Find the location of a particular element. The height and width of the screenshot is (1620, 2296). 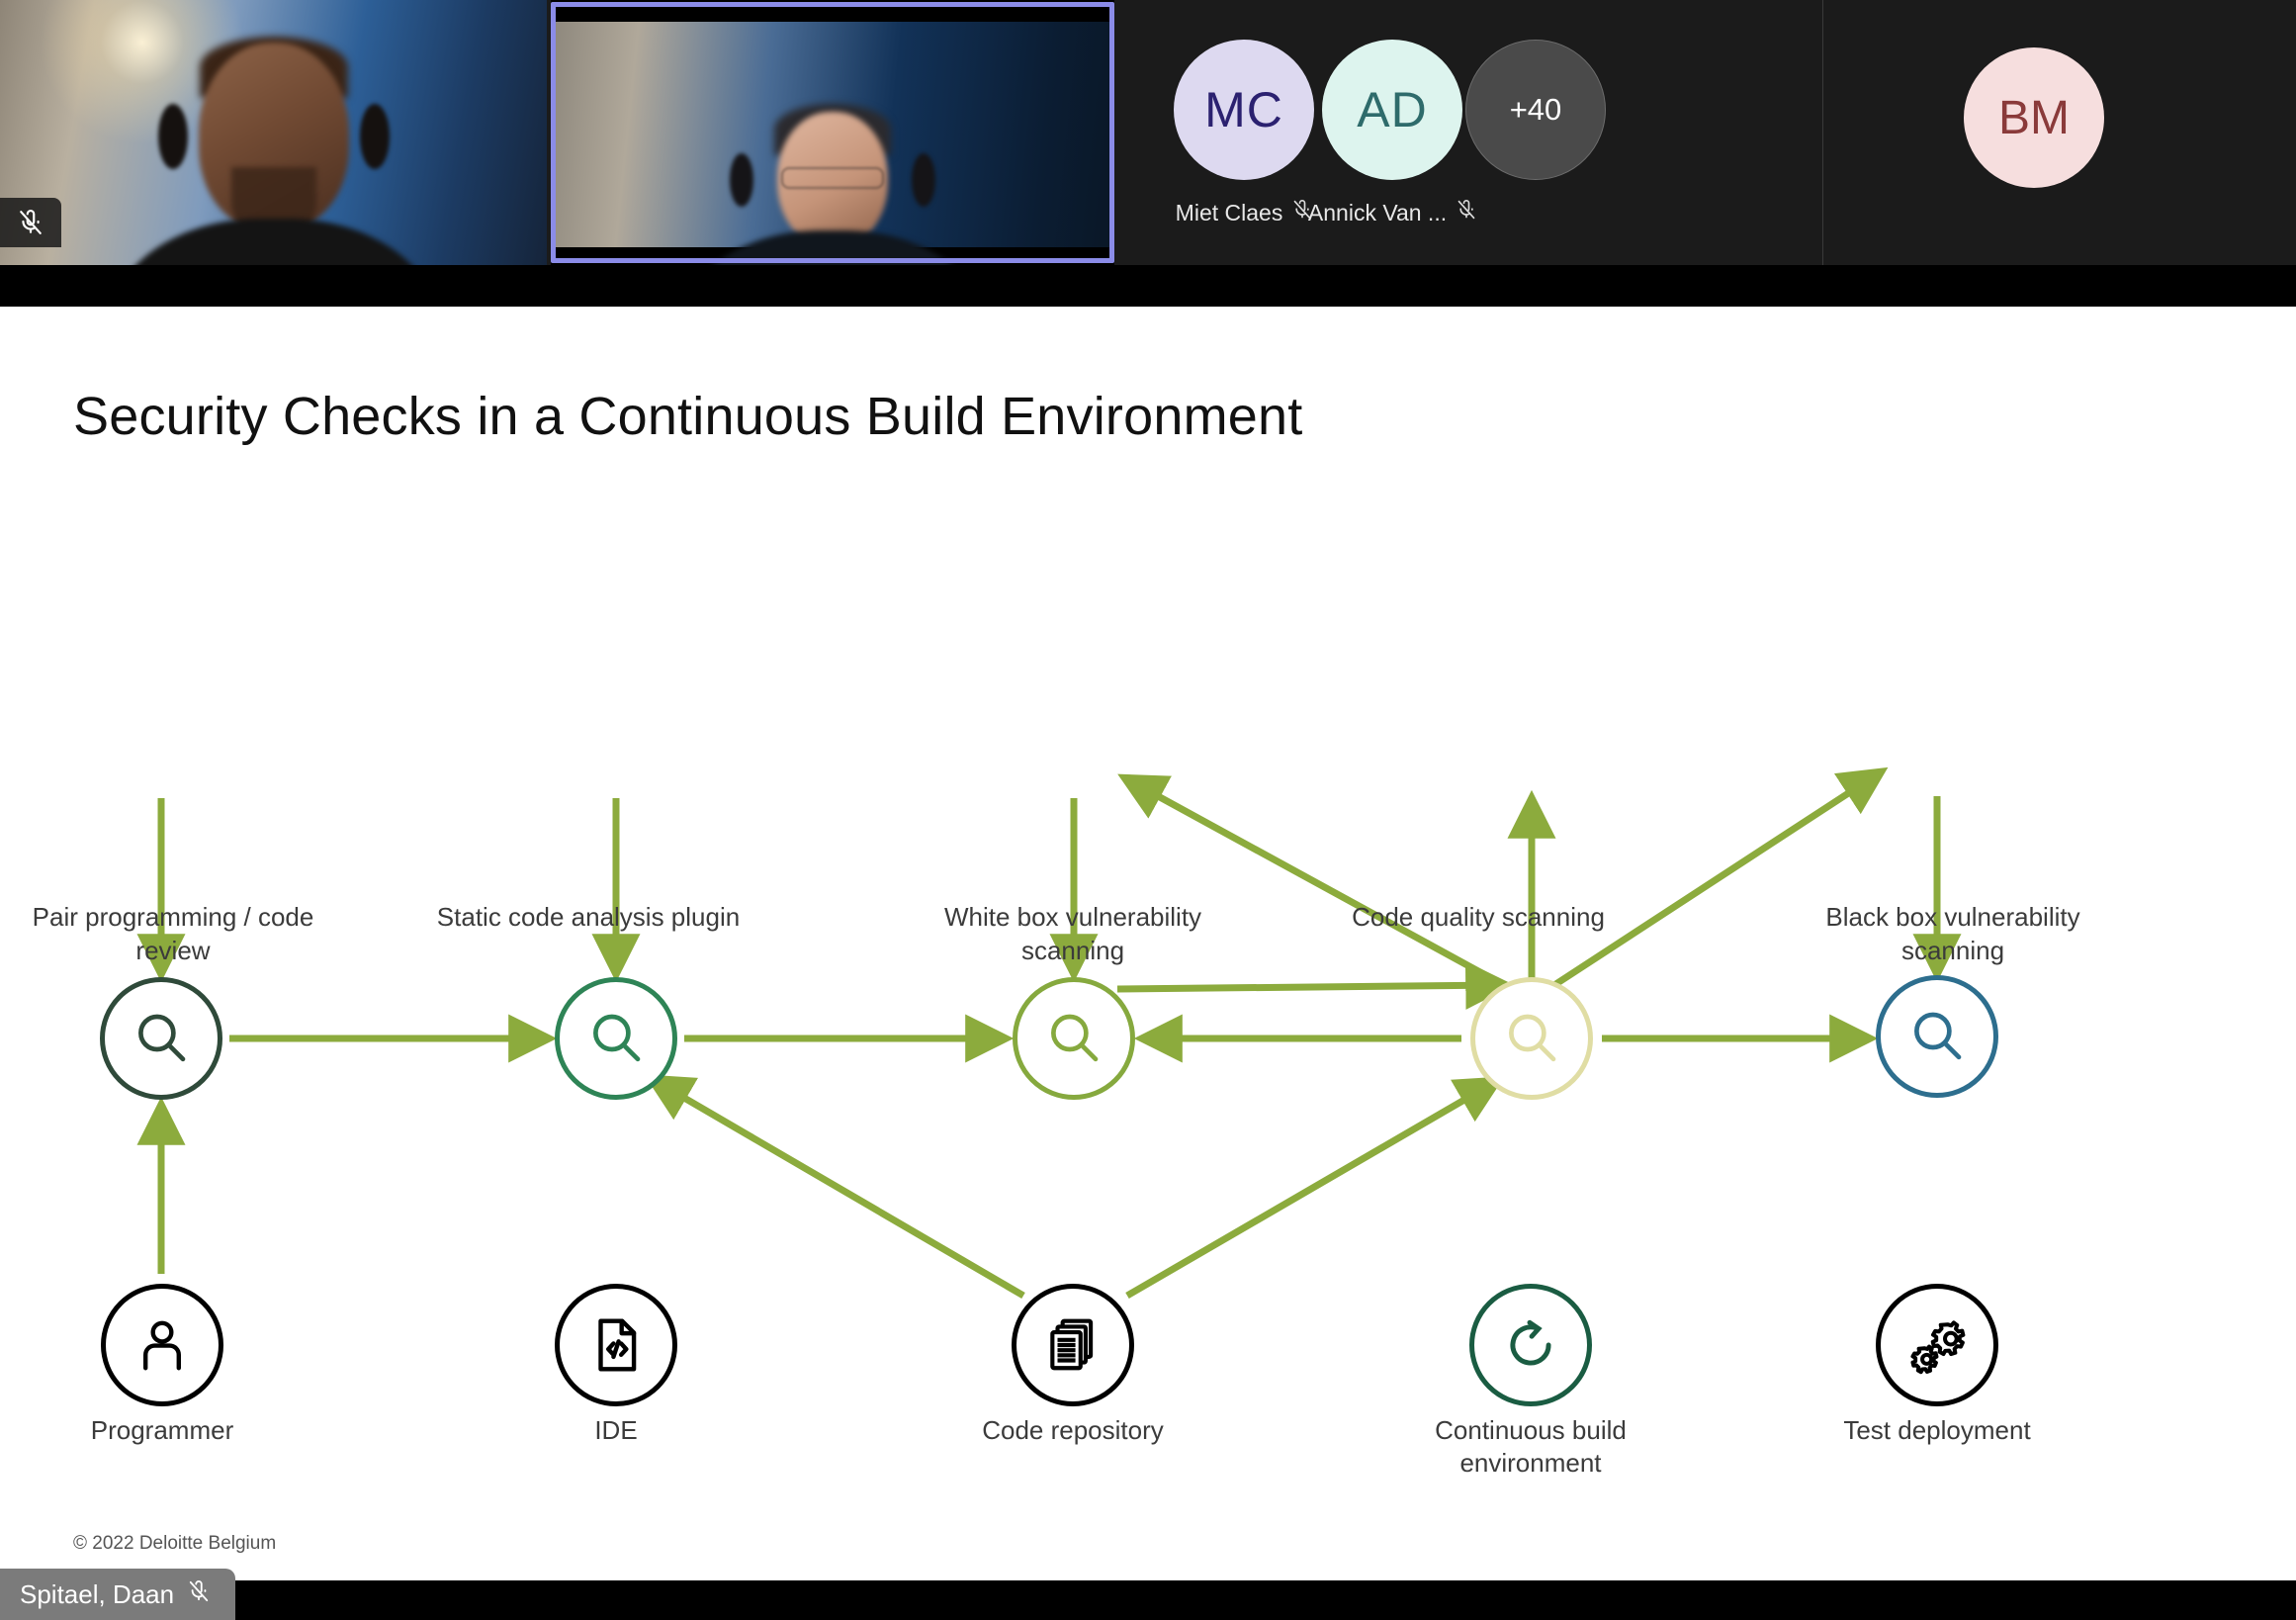

participant-avatars: MC Miet Claes AD Annick Van ... +40 is located at coordinates (1480, 132).